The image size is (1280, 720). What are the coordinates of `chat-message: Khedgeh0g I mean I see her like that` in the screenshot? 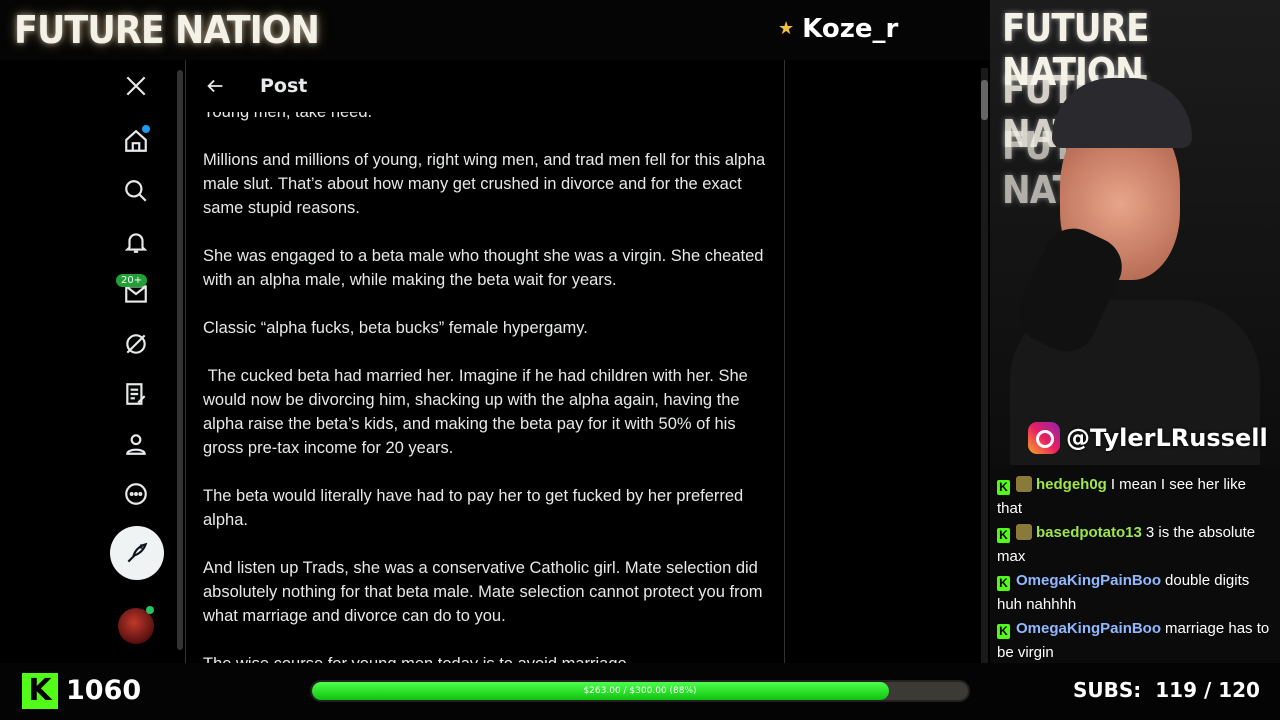 It's located at (1134, 497).